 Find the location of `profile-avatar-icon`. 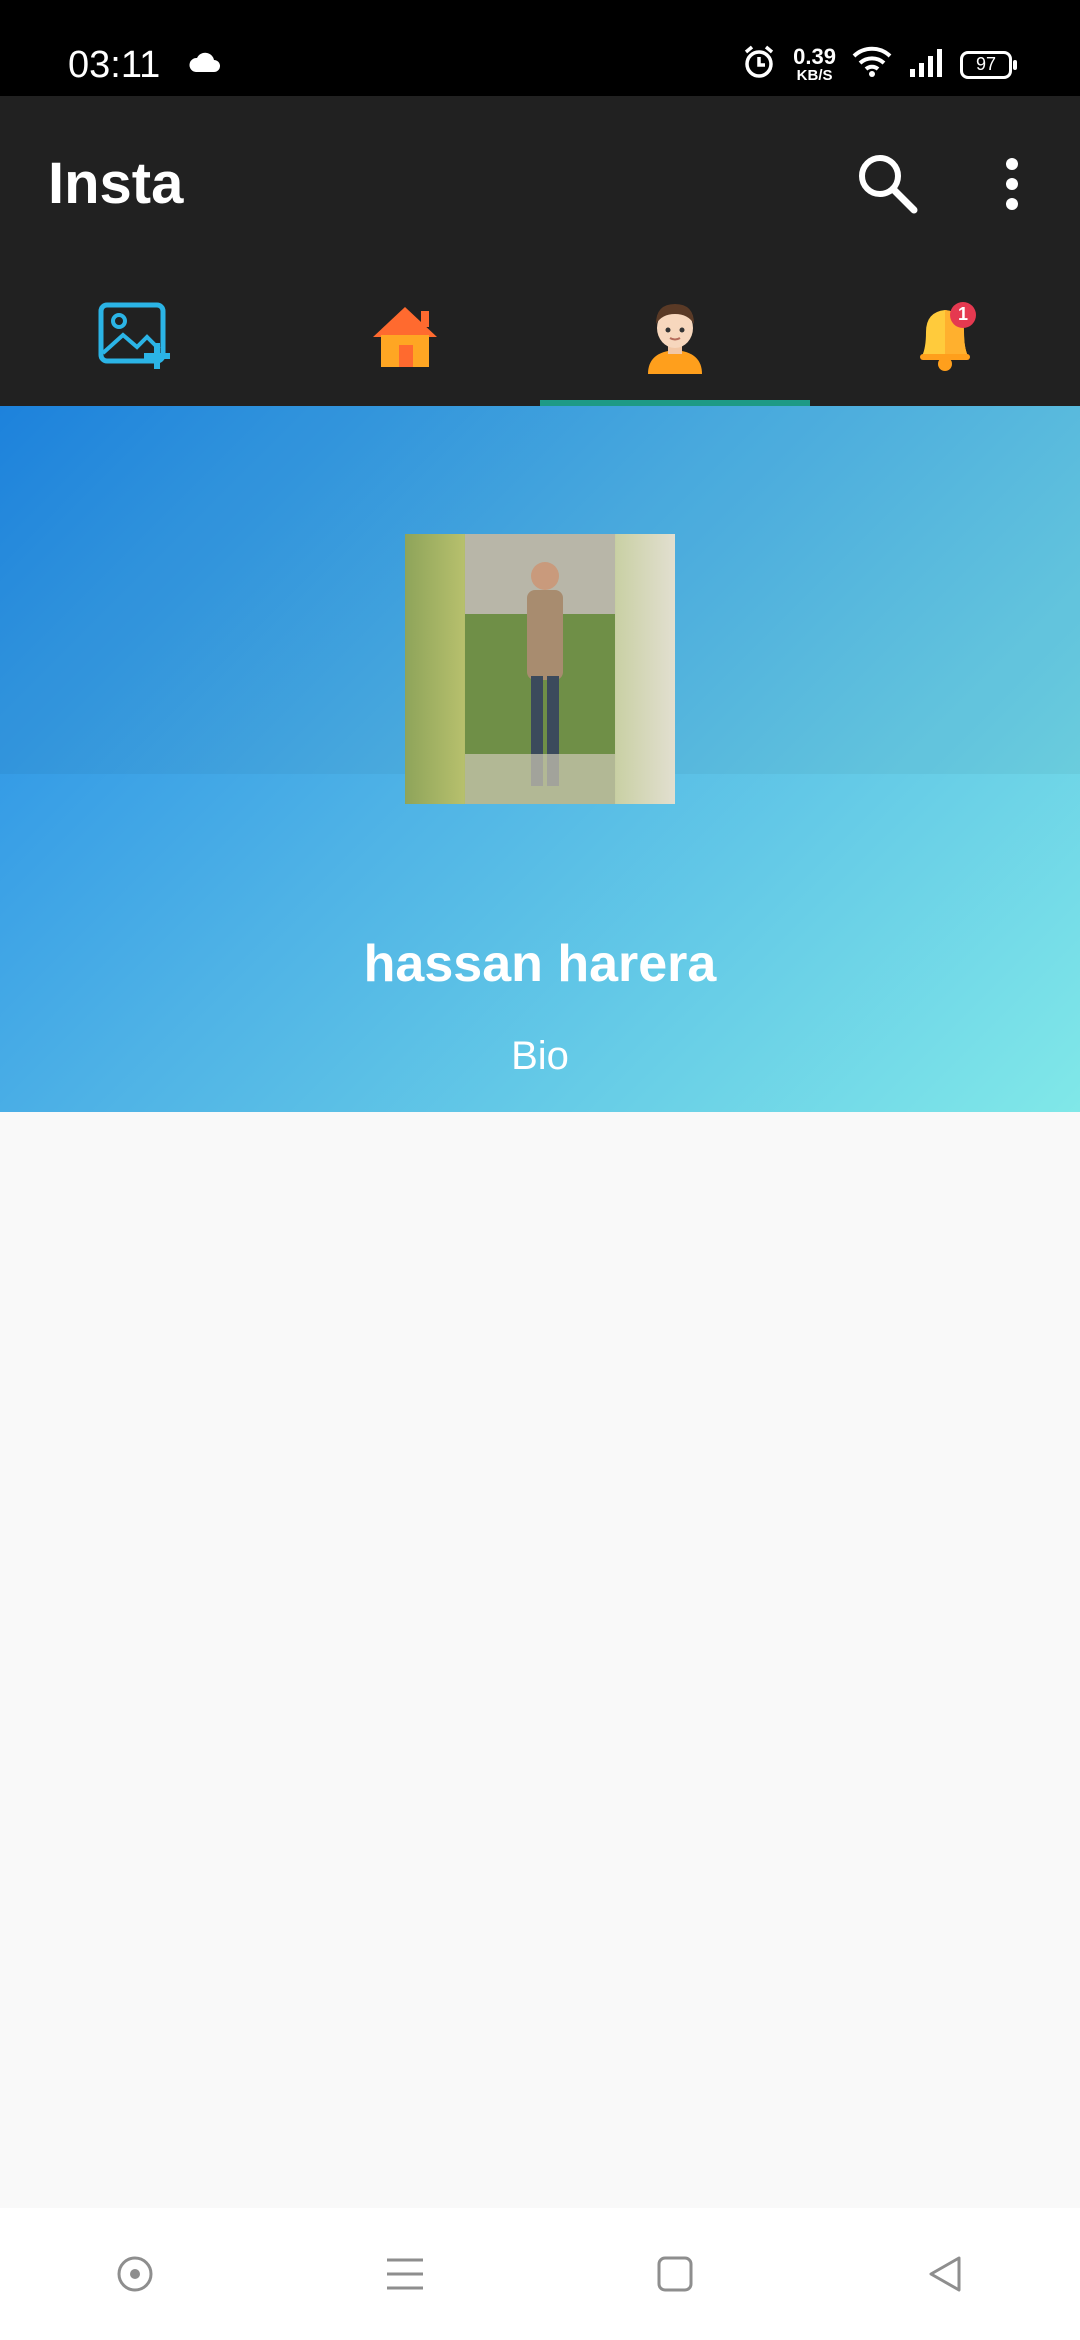

profile-avatar-icon is located at coordinates (675, 338).